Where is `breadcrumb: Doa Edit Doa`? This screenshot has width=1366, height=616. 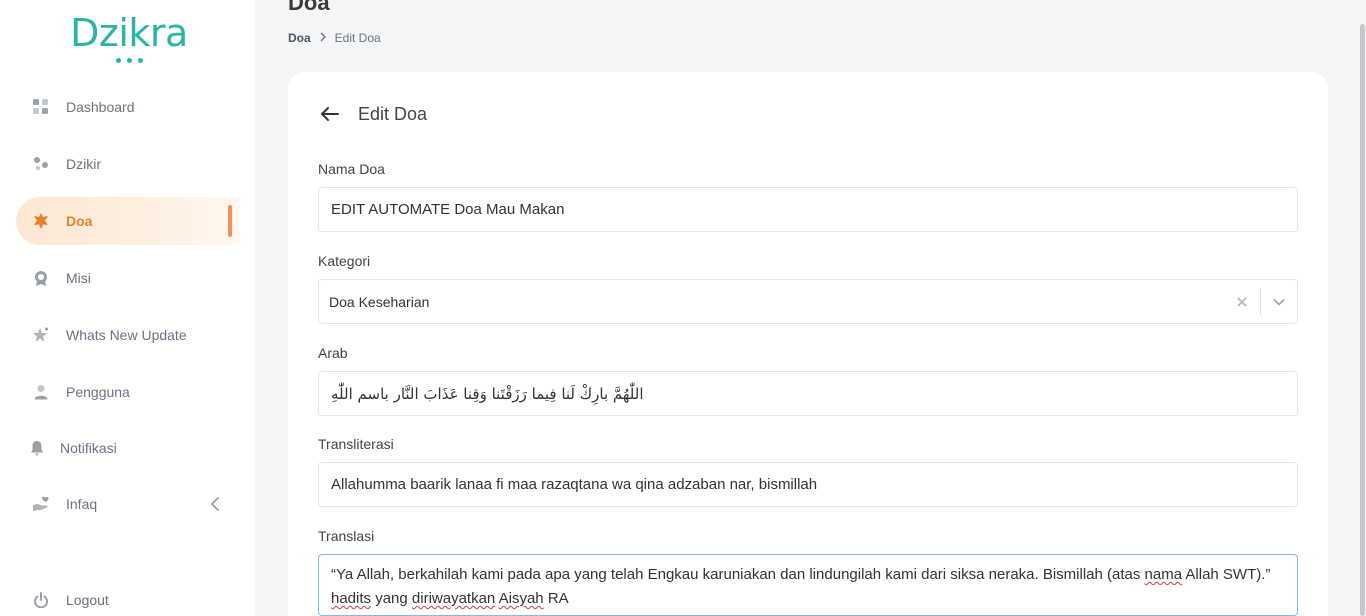 breadcrumb: Doa Edit Doa is located at coordinates (334, 38).